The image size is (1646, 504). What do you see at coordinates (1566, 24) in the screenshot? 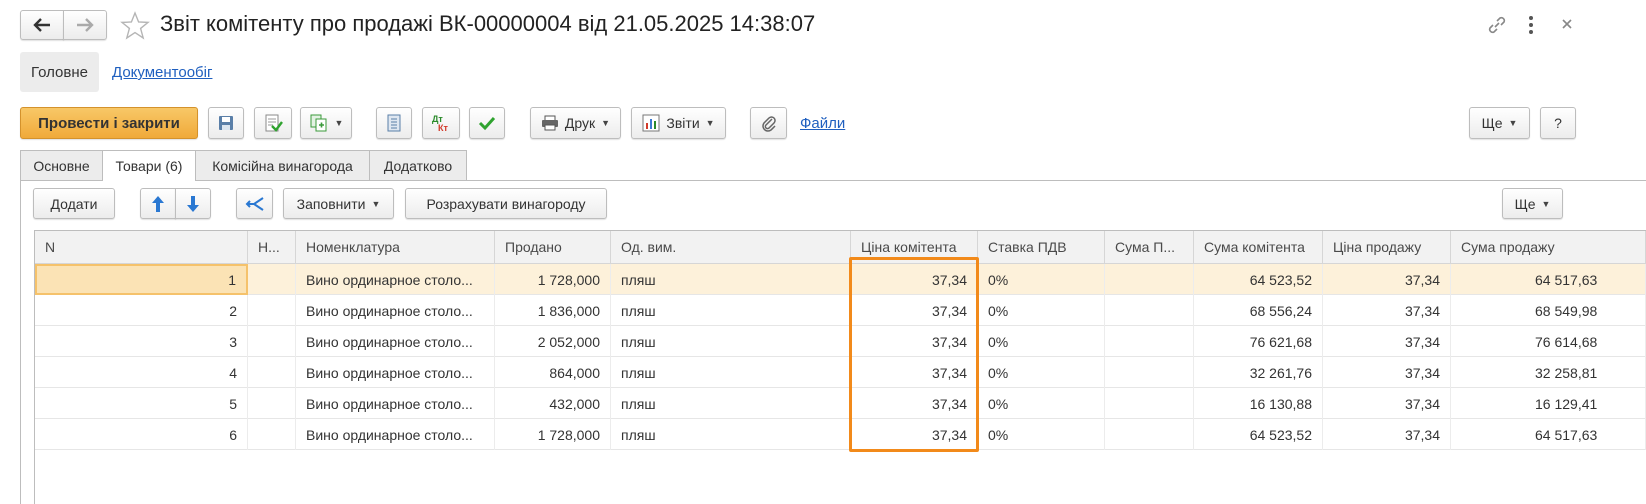
I see `close-icon` at bounding box center [1566, 24].